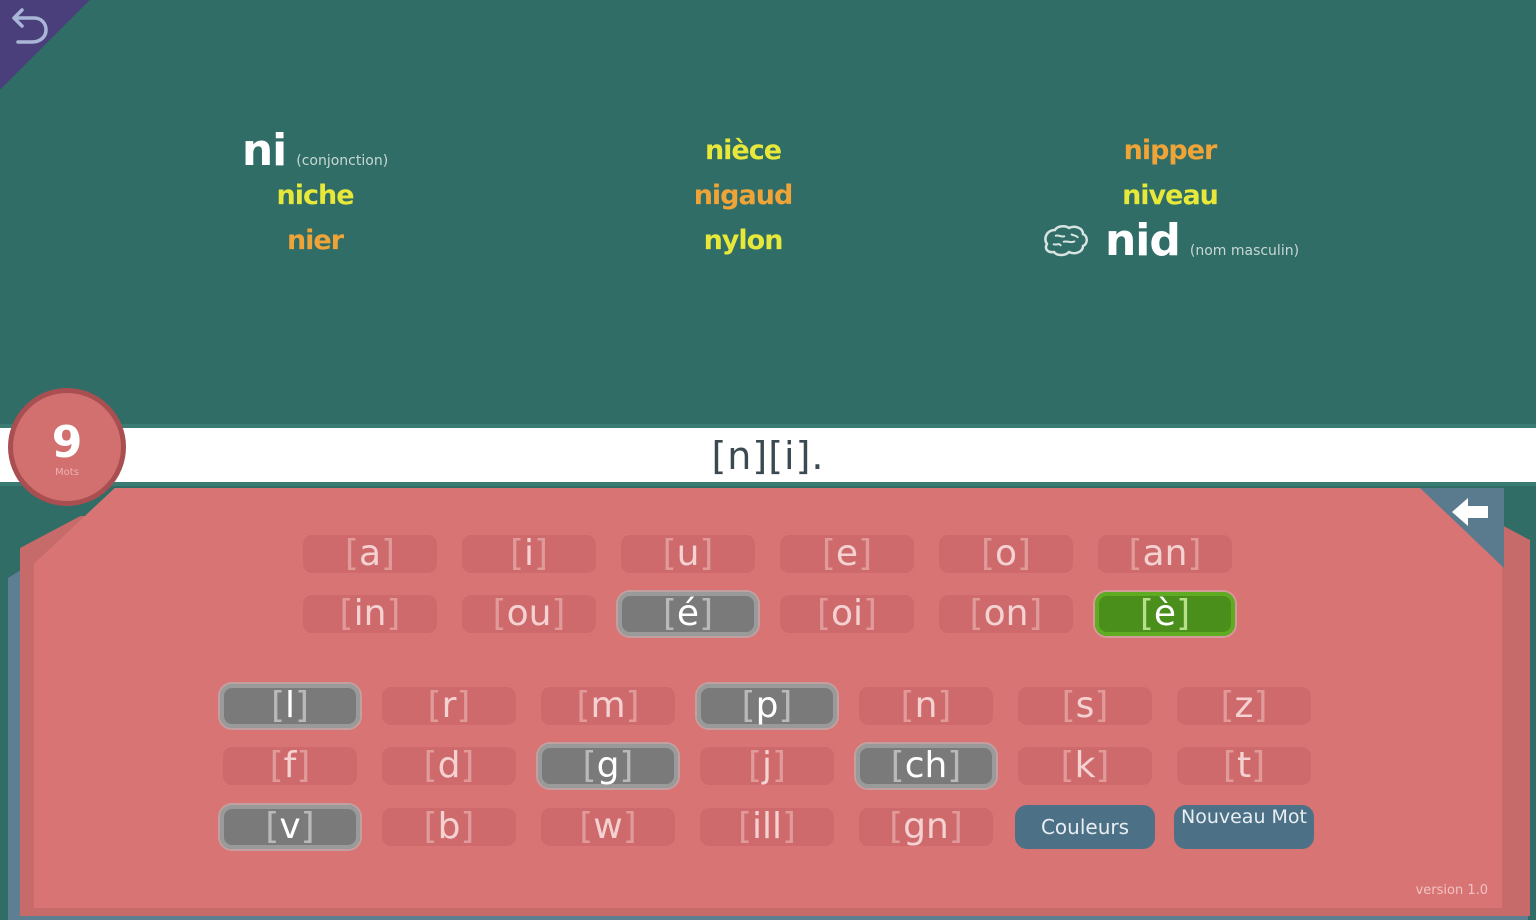 This screenshot has height=920, width=1536. I want to click on word-item: nier, so click(315, 240).